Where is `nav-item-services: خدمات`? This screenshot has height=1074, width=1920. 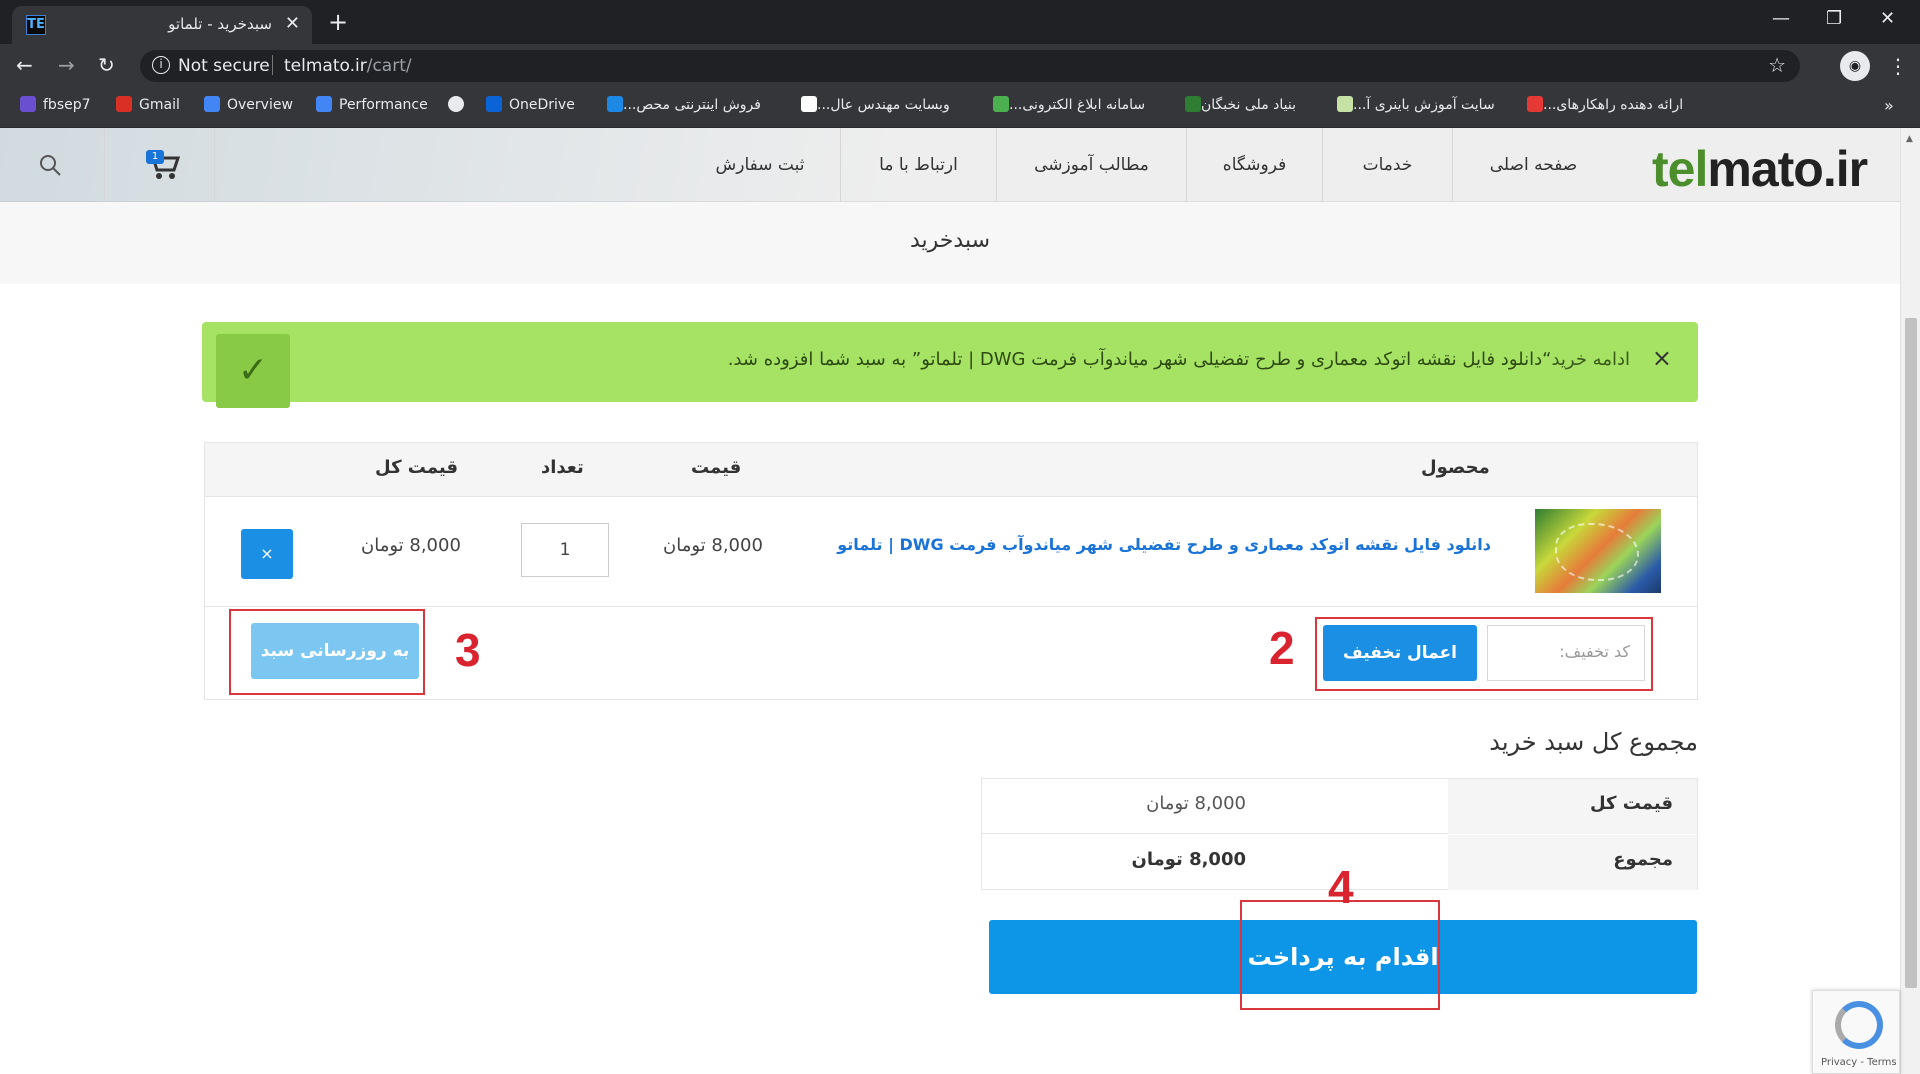 nav-item-services: خدمات is located at coordinates (1387, 165).